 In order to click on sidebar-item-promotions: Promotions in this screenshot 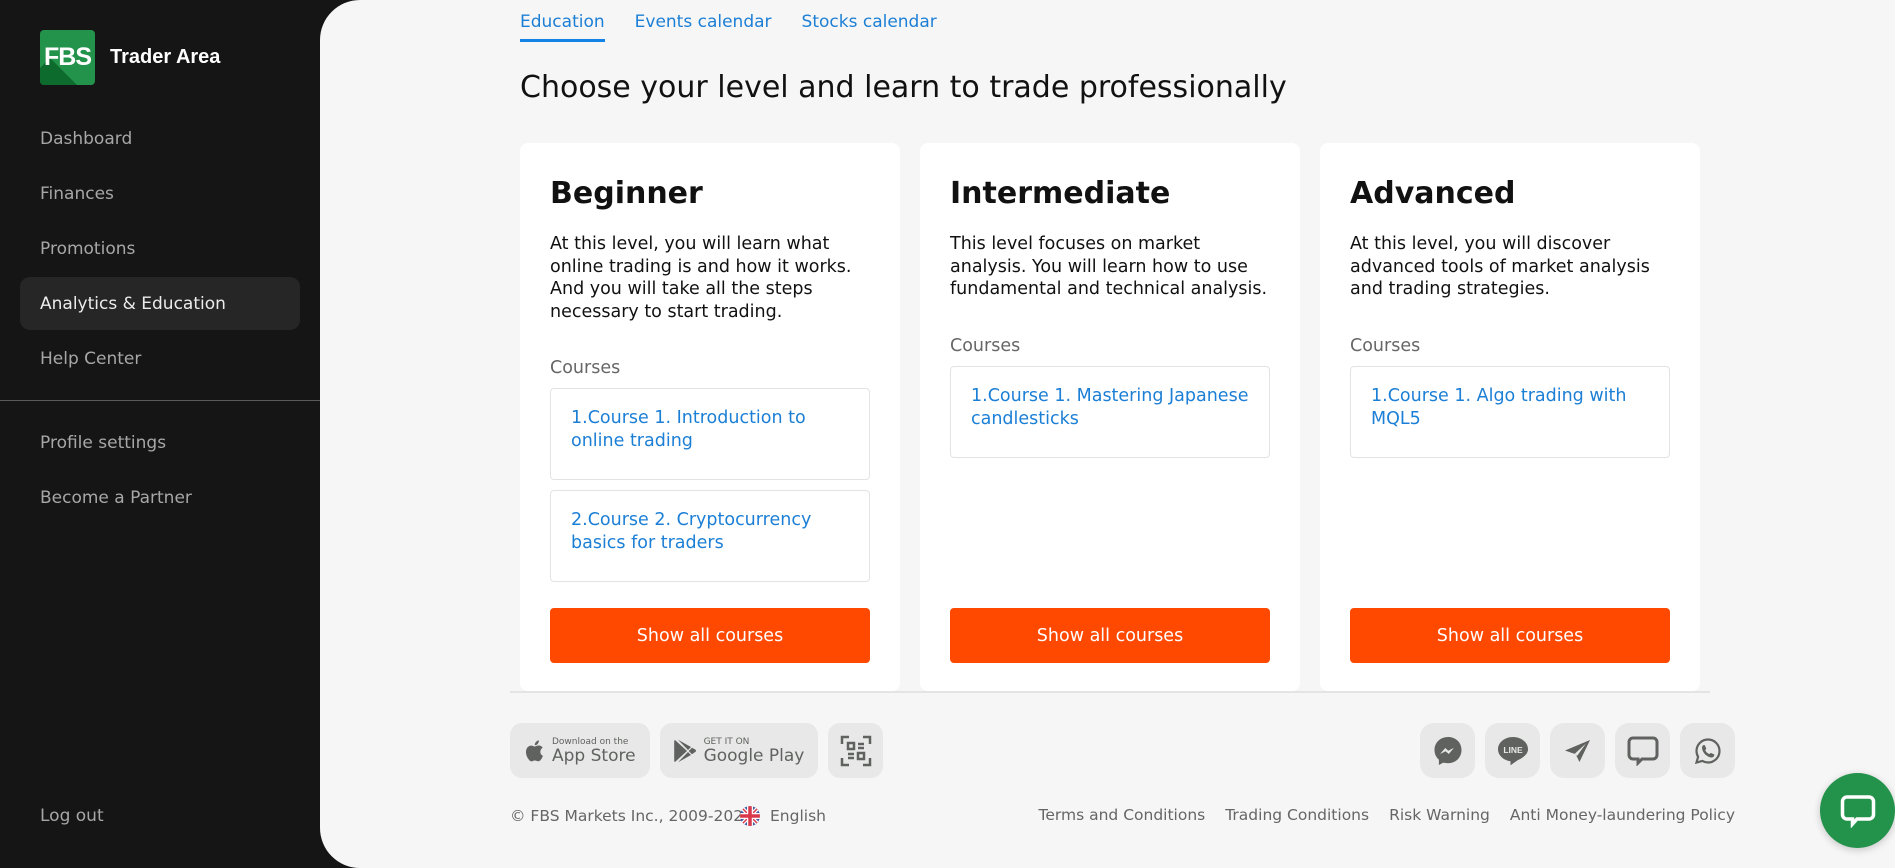, I will do `click(160, 248)`.